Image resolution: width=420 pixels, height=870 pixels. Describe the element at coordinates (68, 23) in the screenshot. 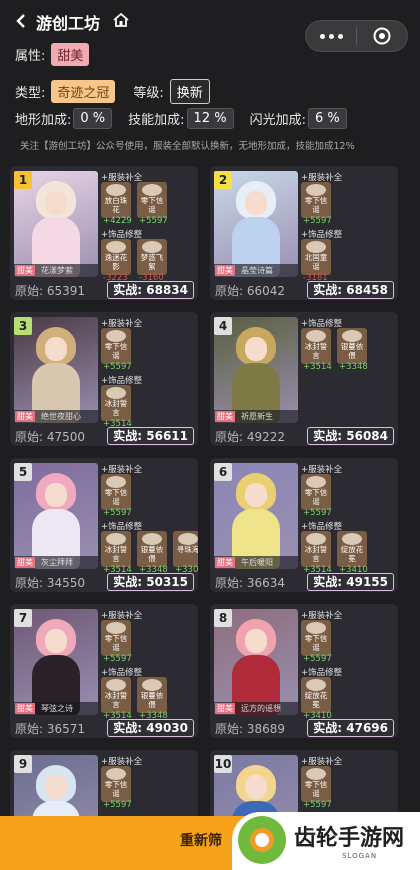

I see `page-title: 游创工坊` at that location.